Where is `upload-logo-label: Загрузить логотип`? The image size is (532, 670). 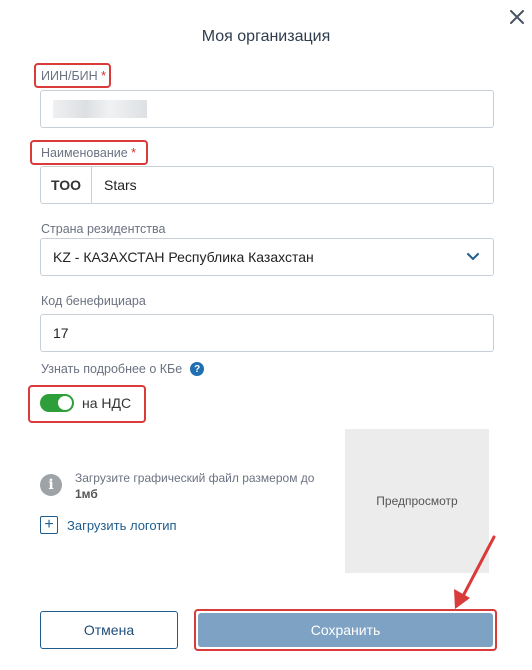 upload-logo-label: Загрузить логотип is located at coordinates (122, 525).